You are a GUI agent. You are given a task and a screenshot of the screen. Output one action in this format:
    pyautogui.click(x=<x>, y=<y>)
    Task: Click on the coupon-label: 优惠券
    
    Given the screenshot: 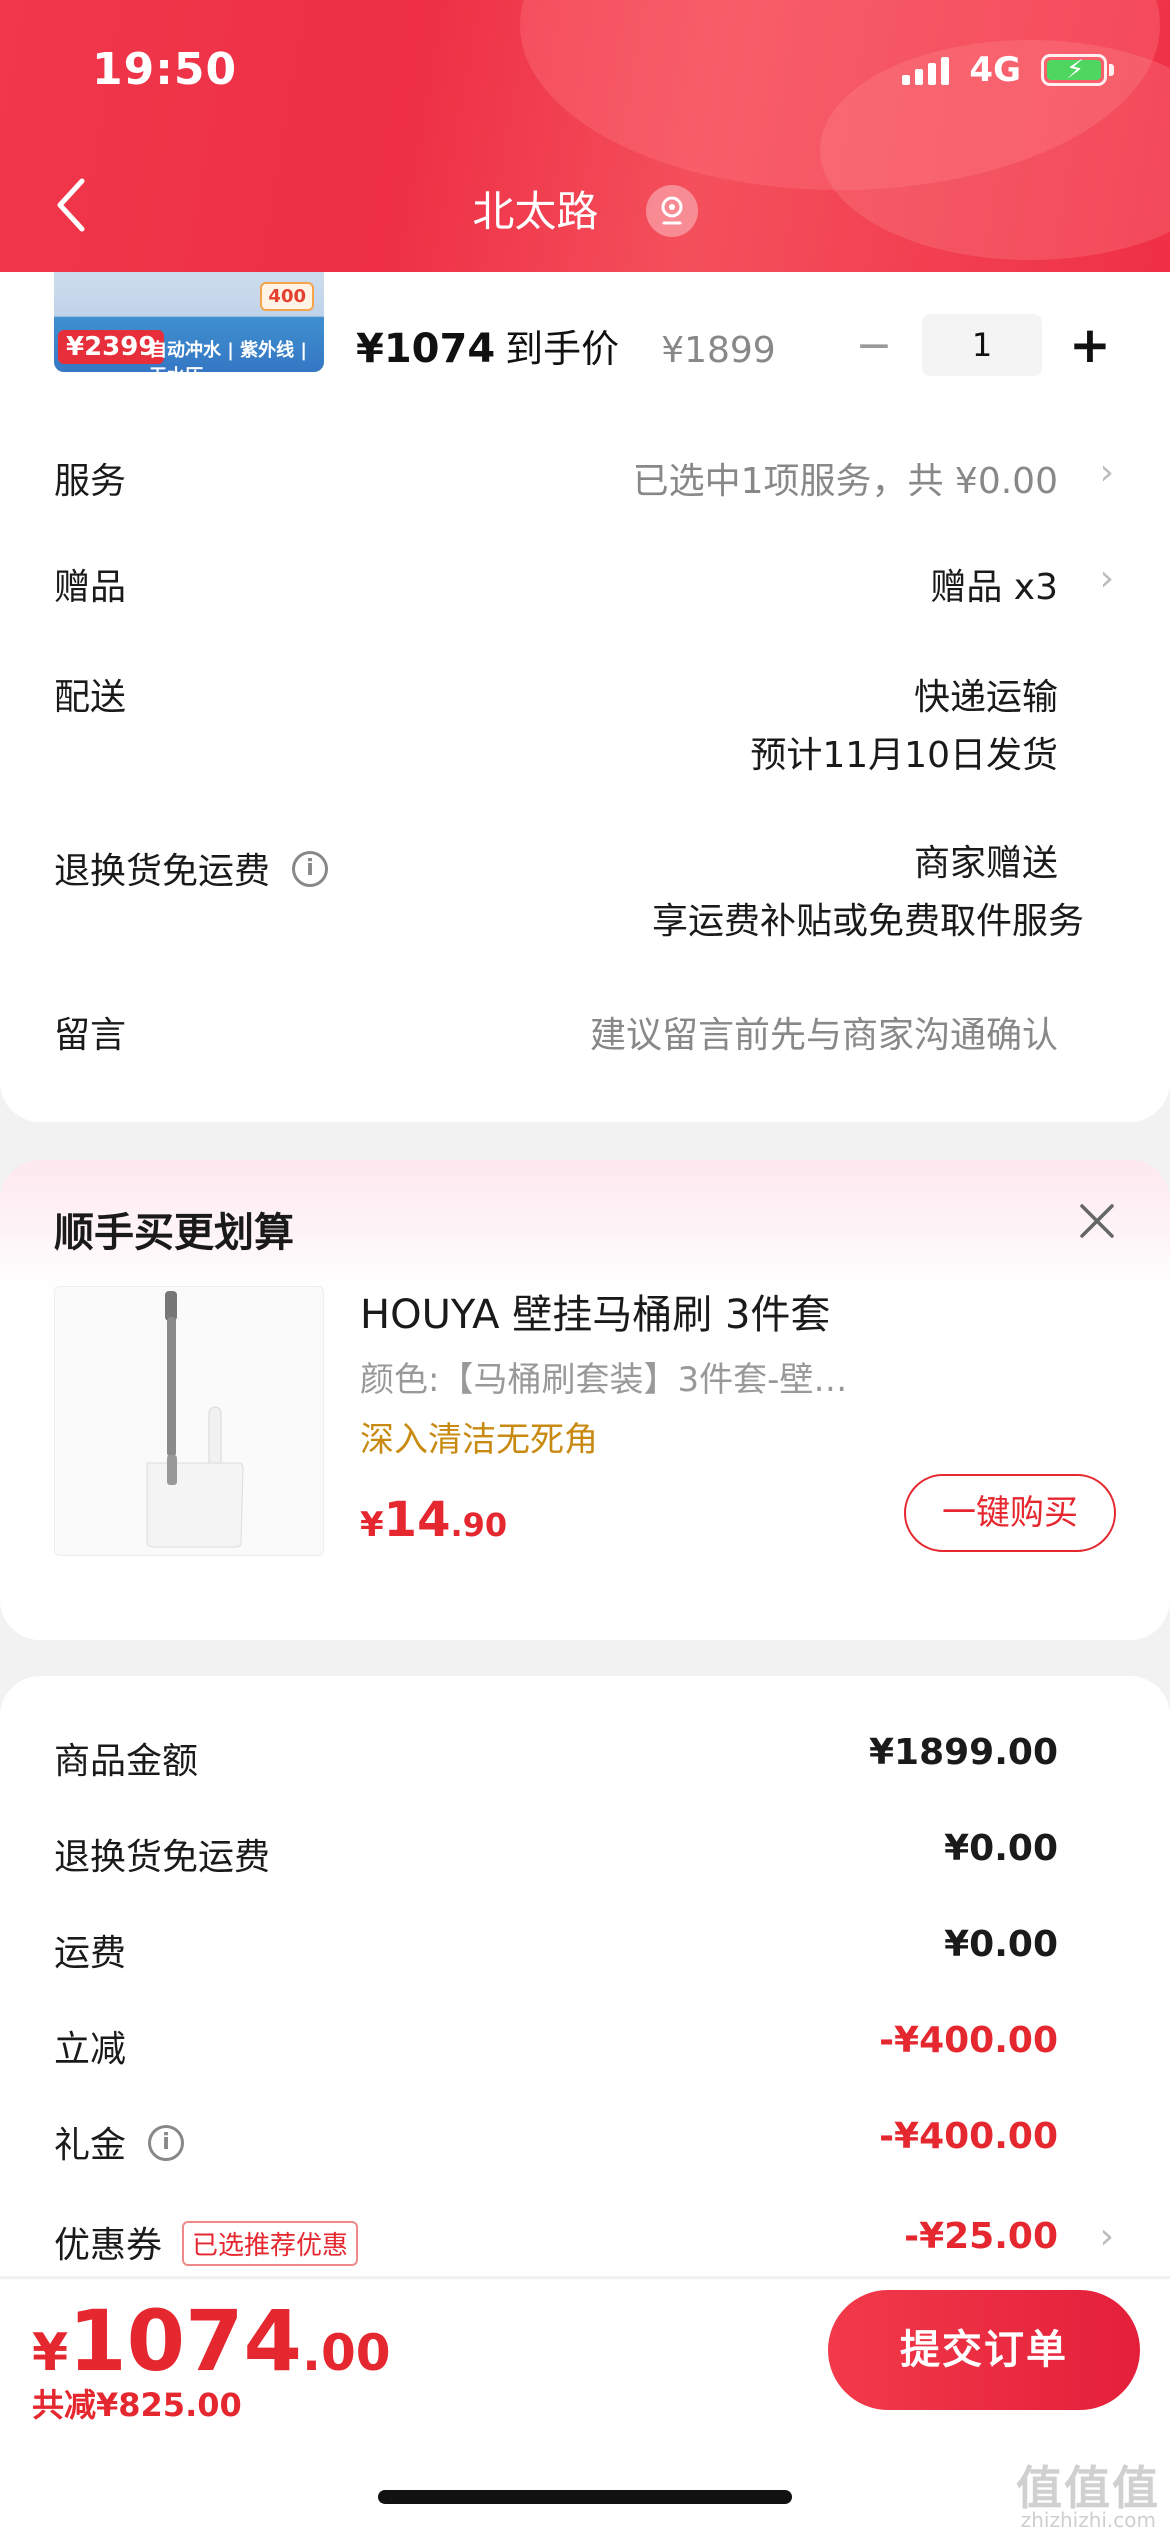 What is the action you would take?
    pyautogui.click(x=108, y=2245)
    